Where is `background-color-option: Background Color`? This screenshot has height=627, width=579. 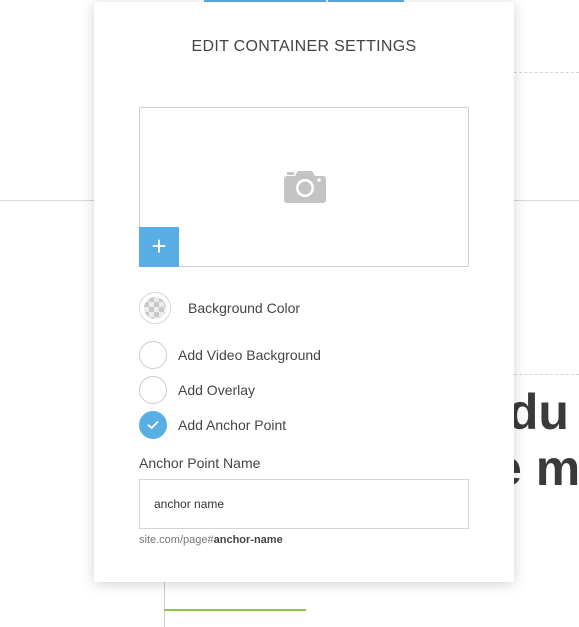 background-color-option: Background Color is located at coordinates (219, 308).